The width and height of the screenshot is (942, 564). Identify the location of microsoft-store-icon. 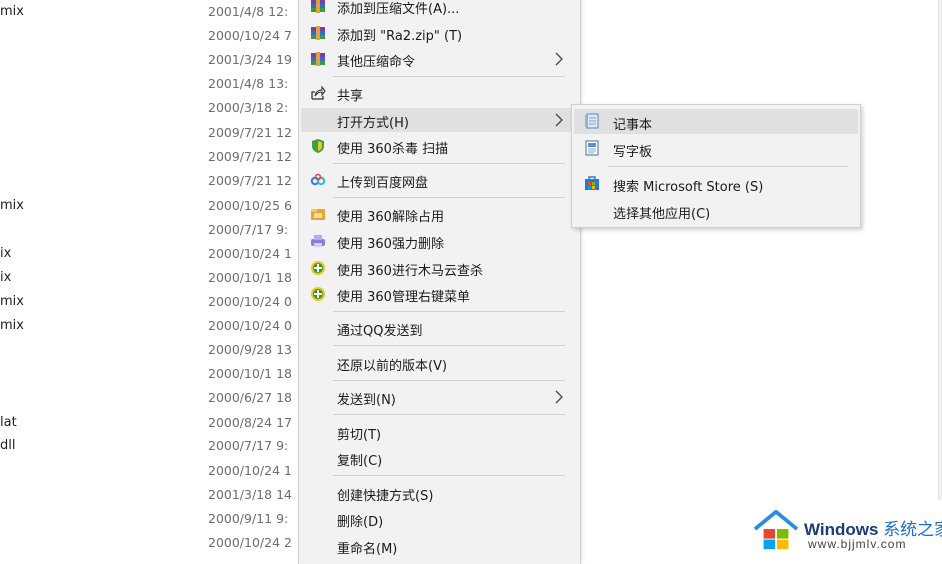
(592, 183).